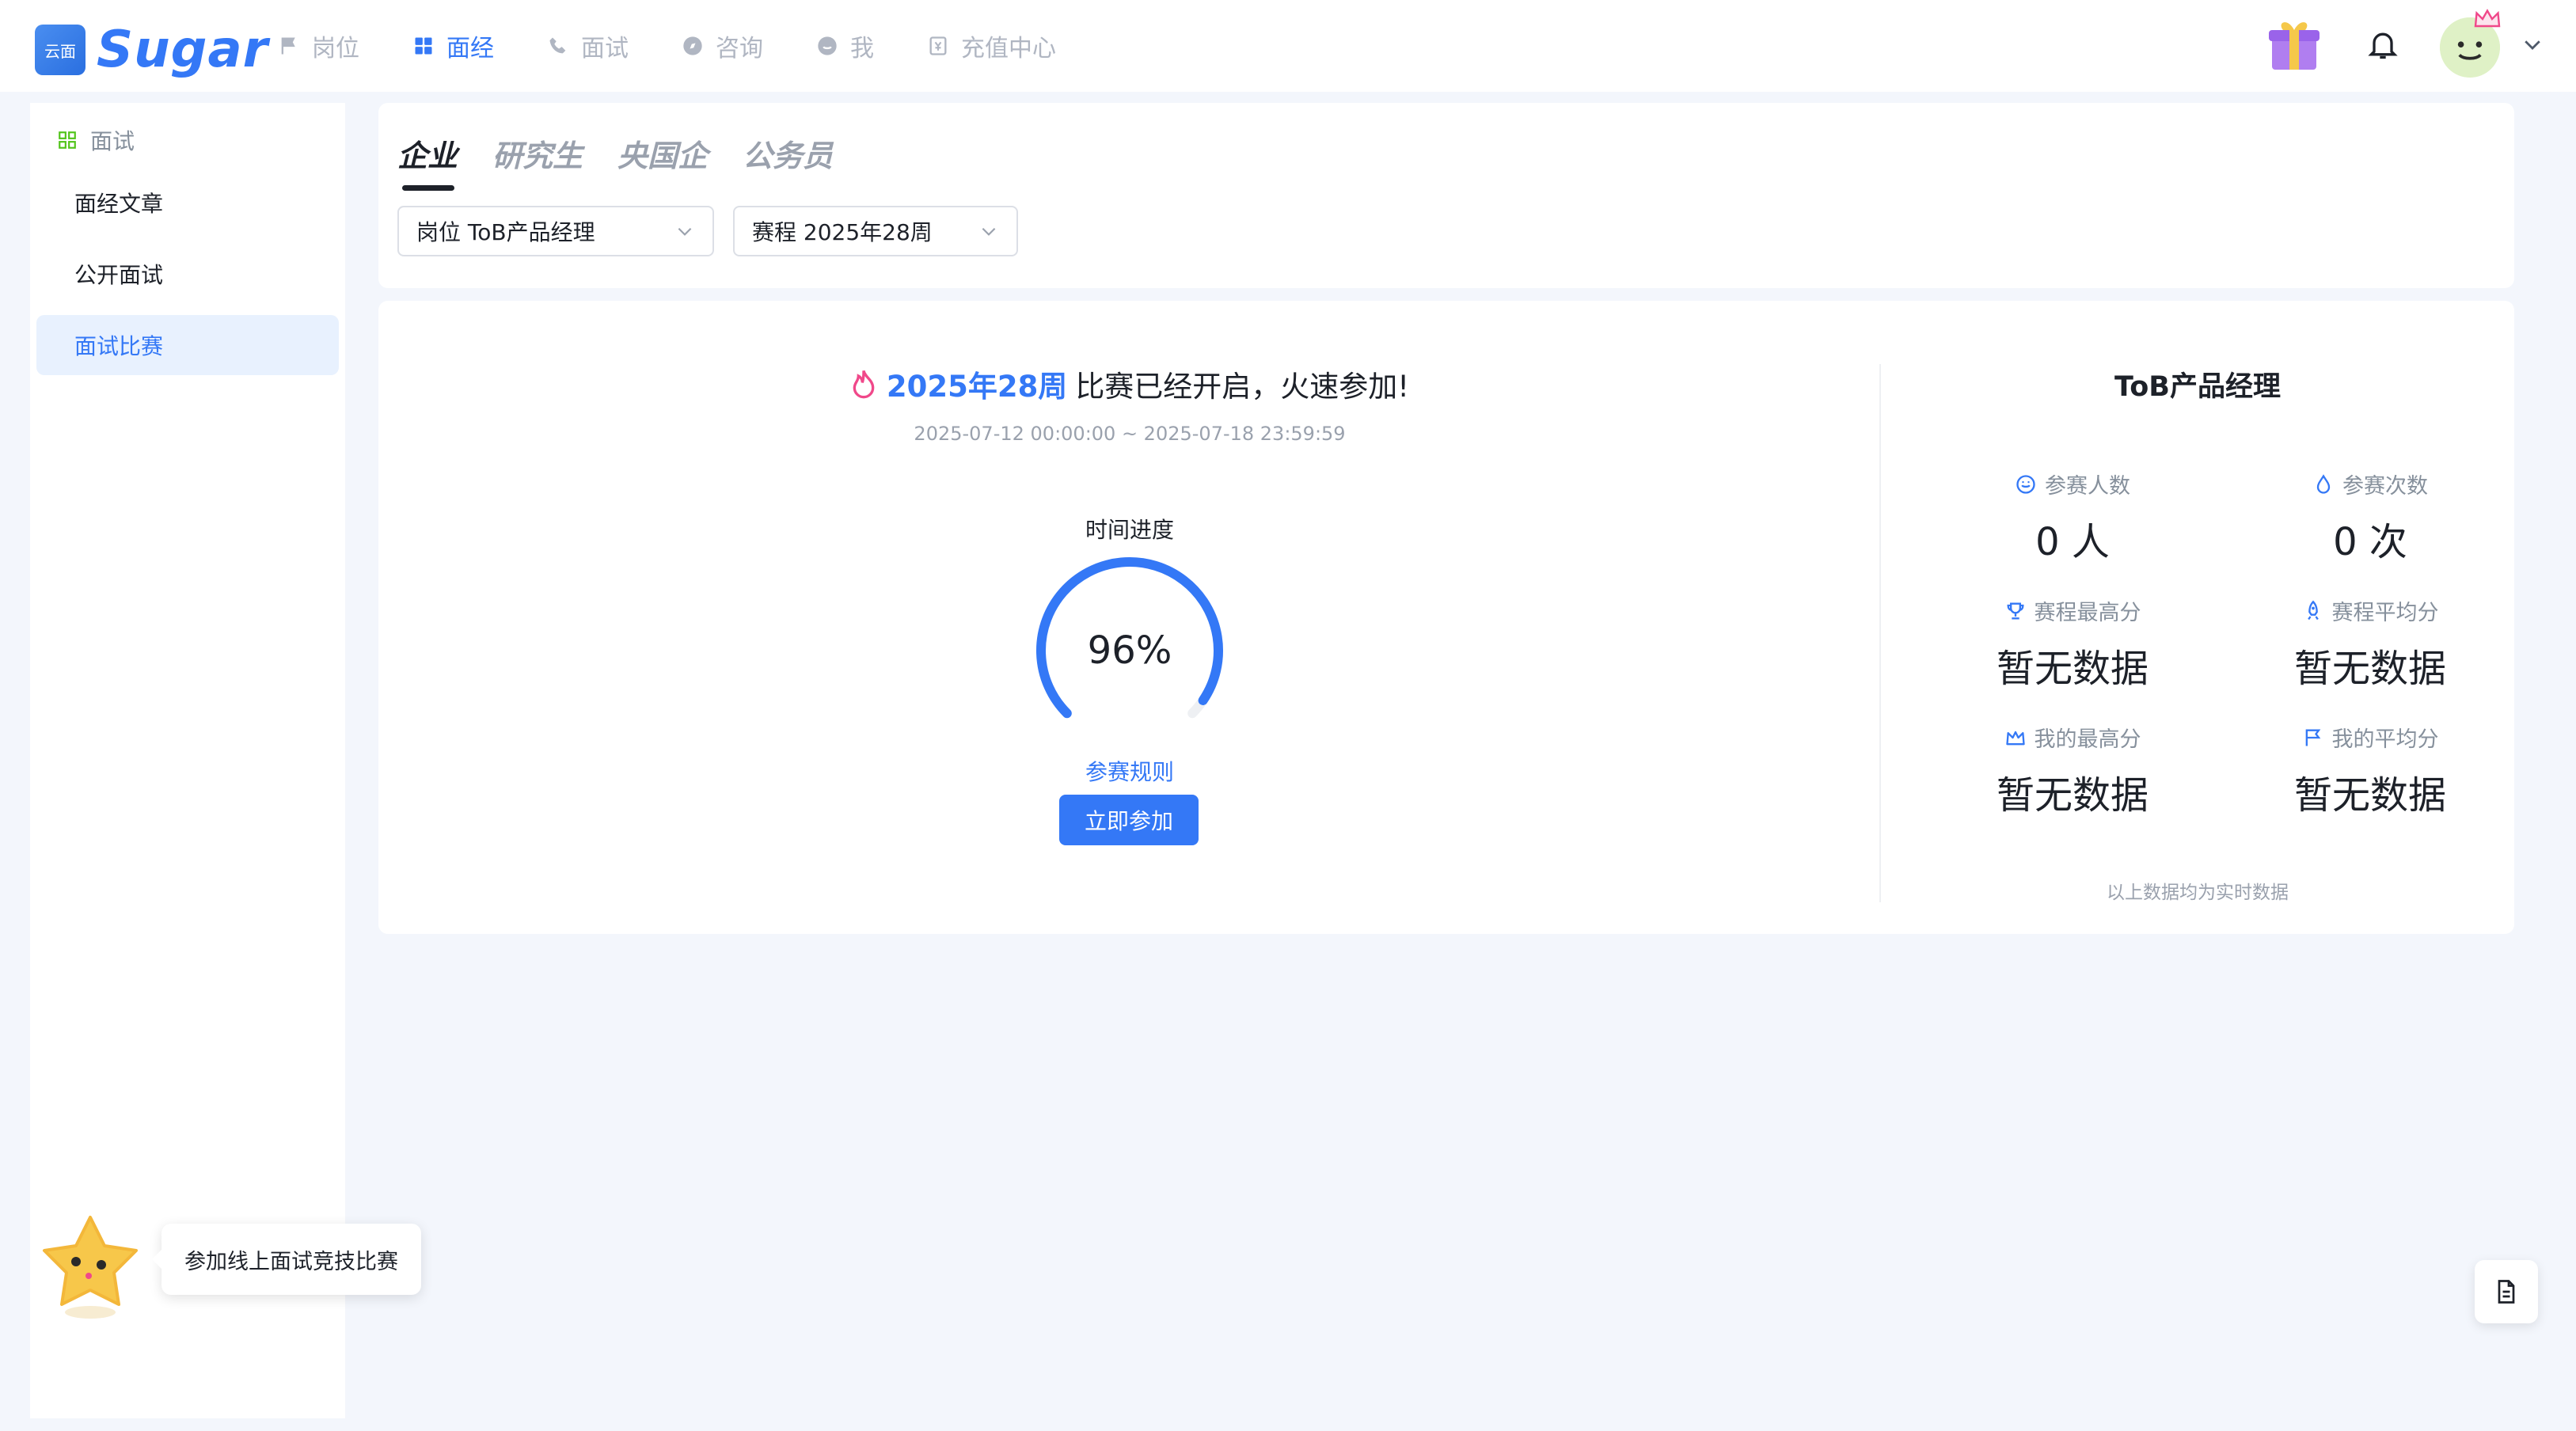 The height and width of the screenshot is (1431, 2576). What do you see at coordinates (119, 275) in the screenshot?
I see `sidebar-item-label: 公开面试` at bounding box center [119, 275].